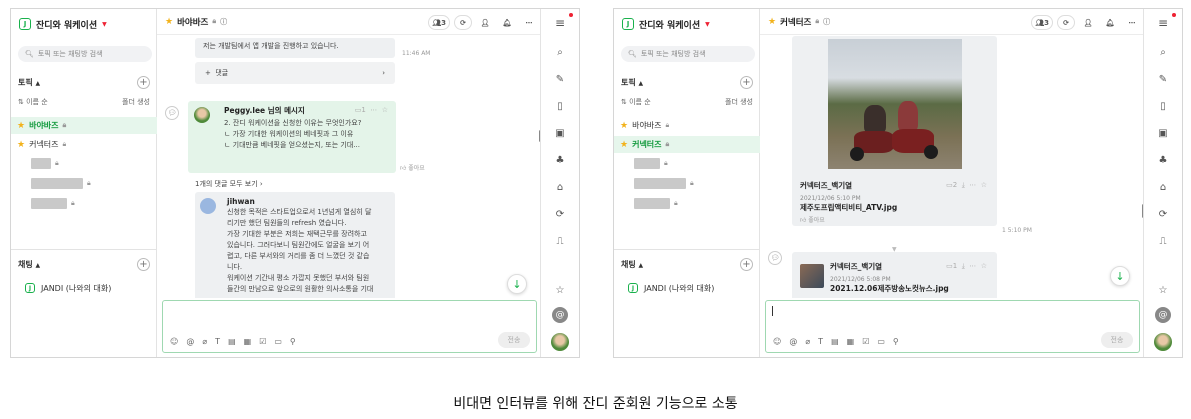 The image size is (1191, 419). I want to click on search-icon: ⌕, so click(1163, 52).